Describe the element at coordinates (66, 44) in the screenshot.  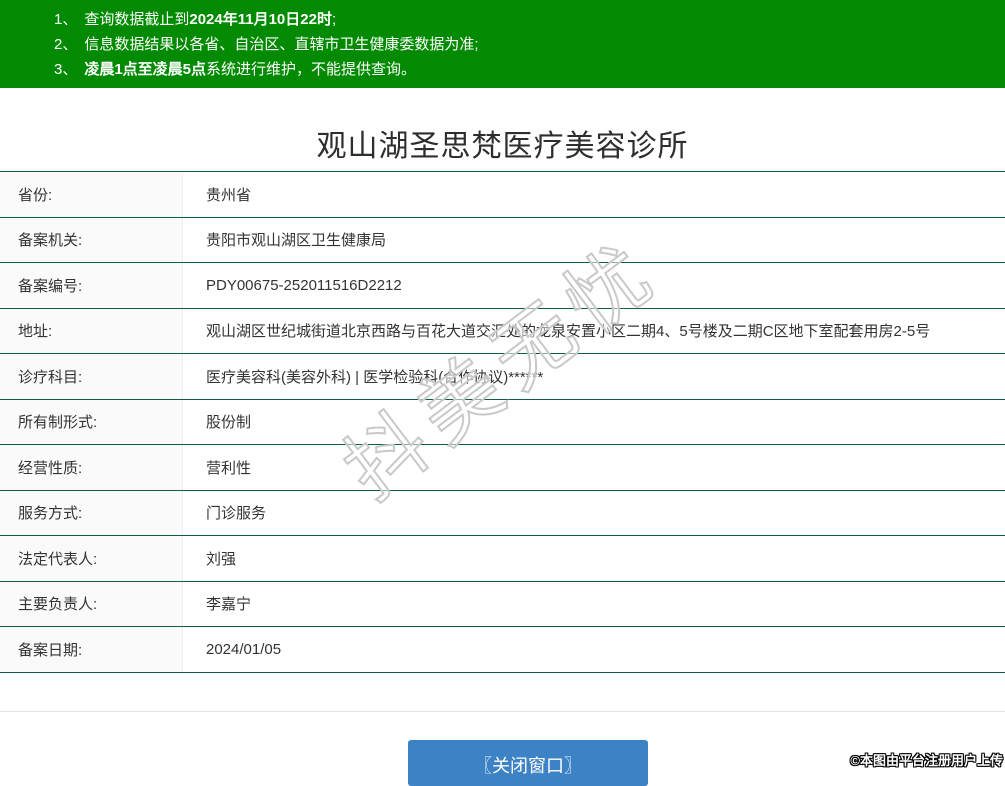
I see `notice-number: 2、` at that location.